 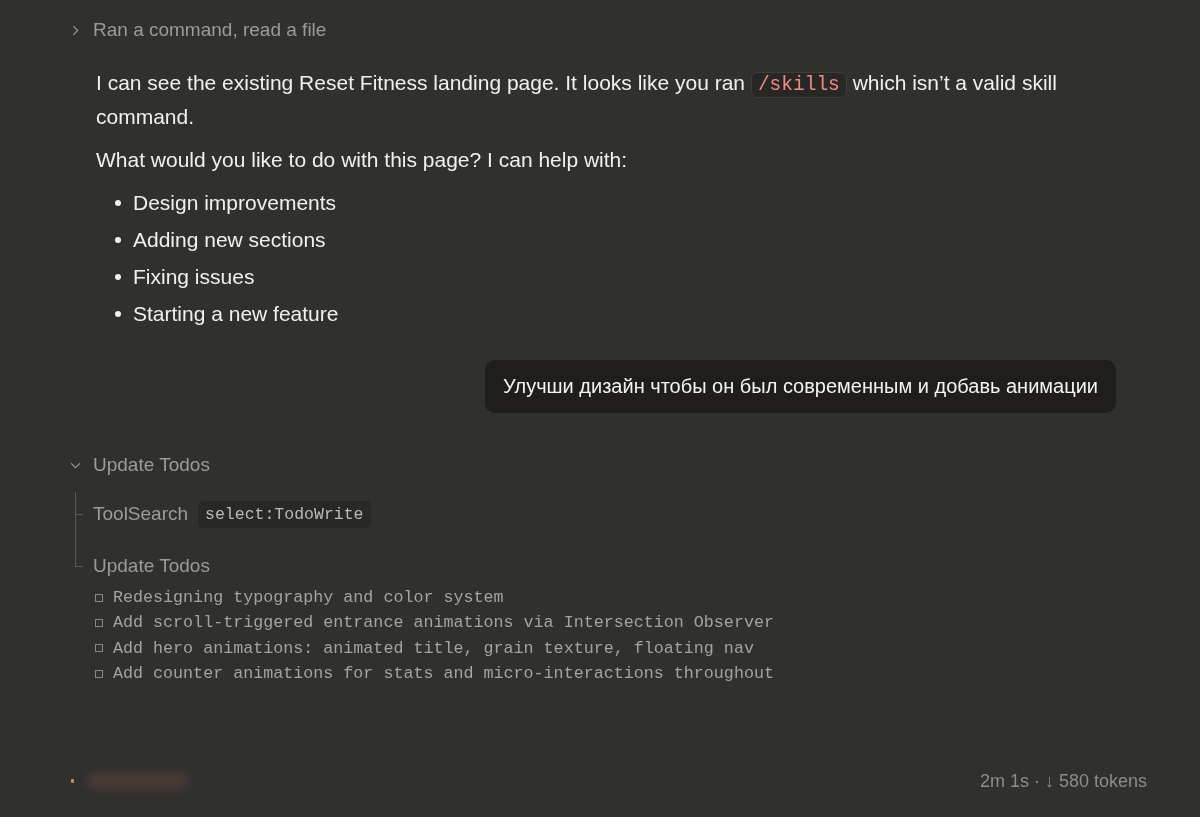 I want to click on todo-text: Add scroll-triggered entrance animations via Intersection Observer, so click(x=443, y=623).